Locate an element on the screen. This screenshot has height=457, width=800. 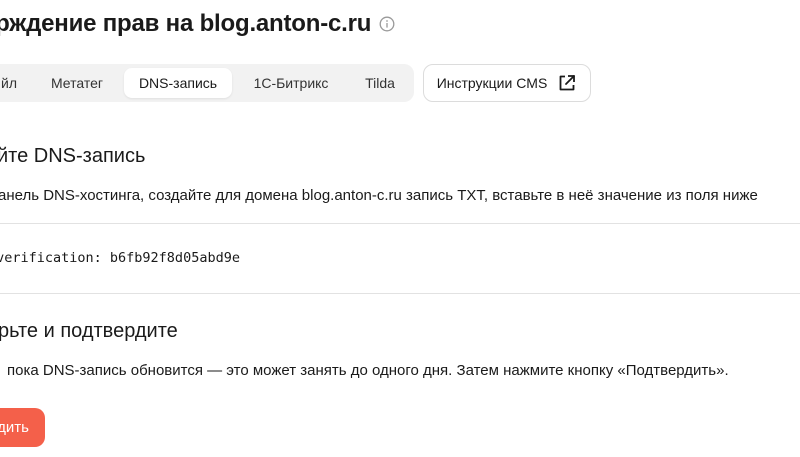
cms-button-label: Инструкции CMS is located at coordinates (492, 83).